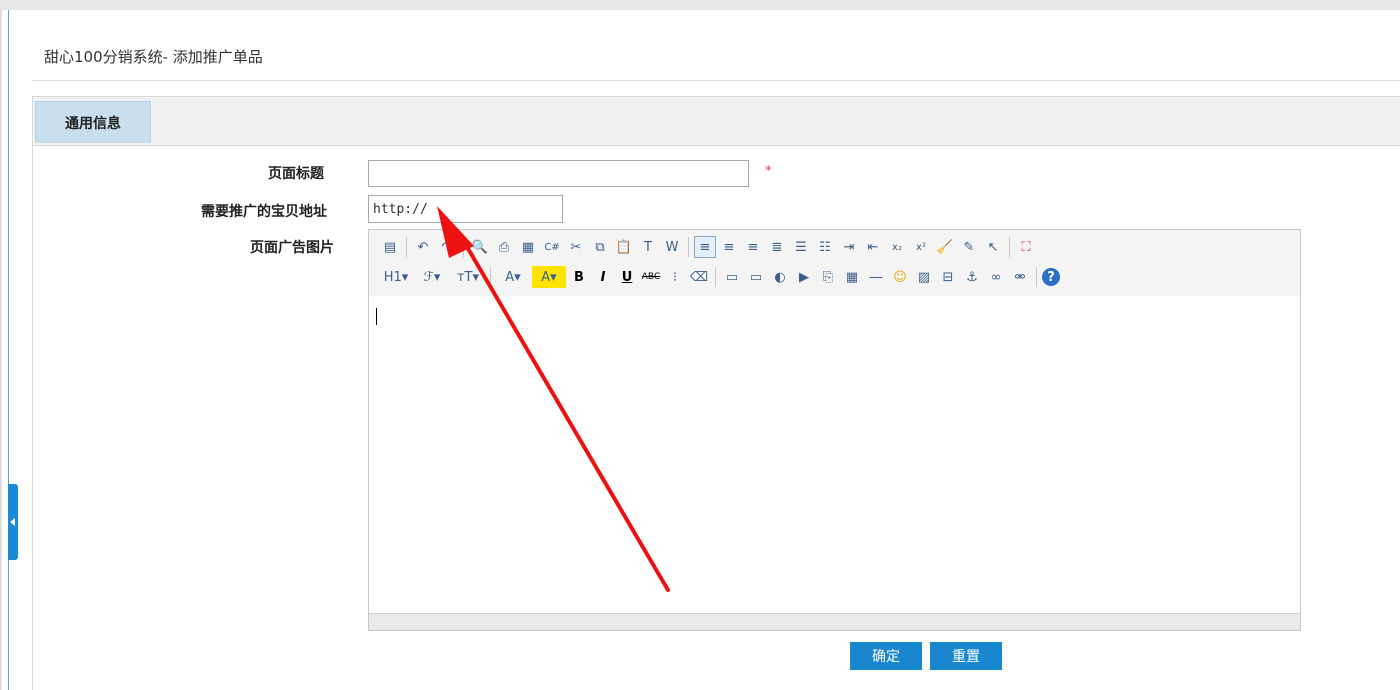 Image resolution: width=1400 pixels, height=690 pixels. Describe the element at coordinates (579, 277) in the screenshot. I see `bold-icon: B` at that location.